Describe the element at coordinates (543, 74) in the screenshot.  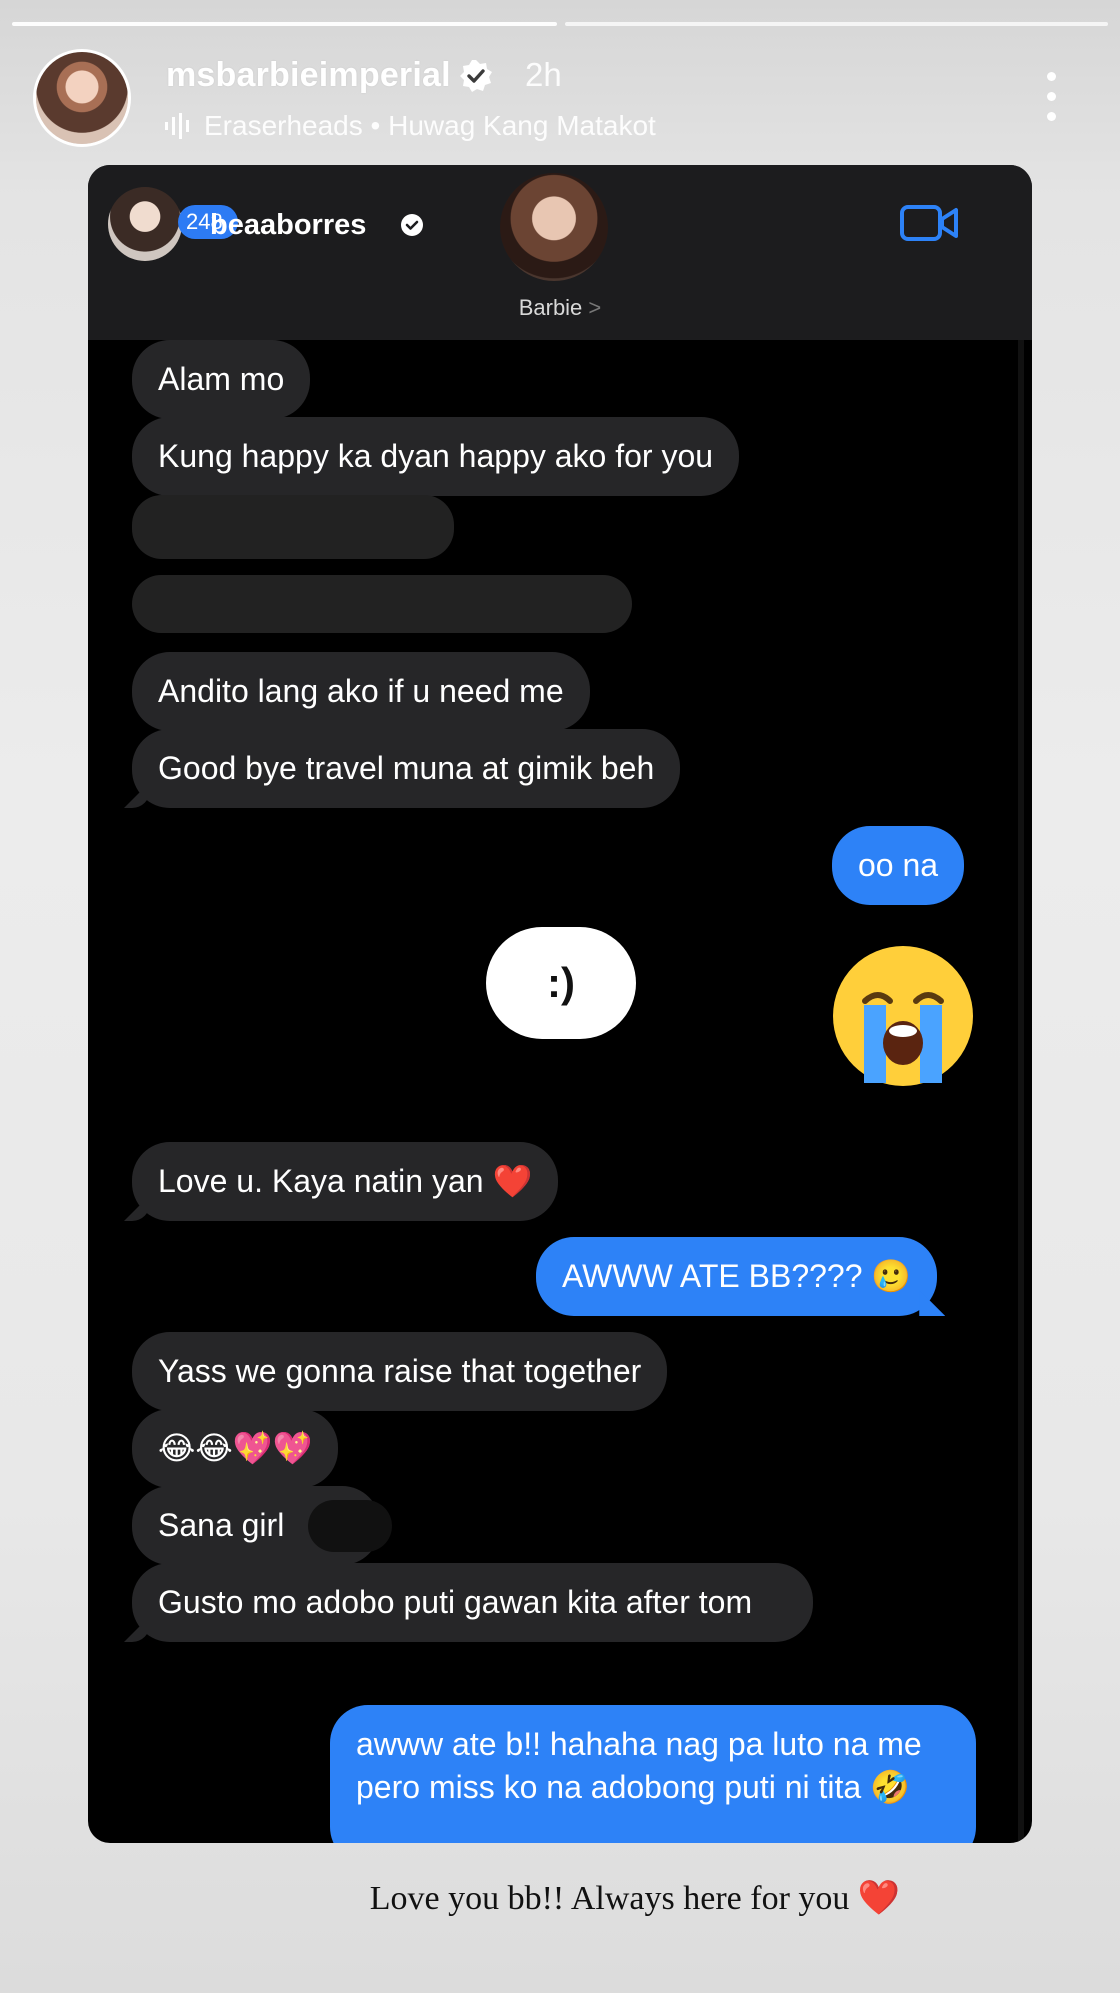
I see `story-time: 2h` at that location.